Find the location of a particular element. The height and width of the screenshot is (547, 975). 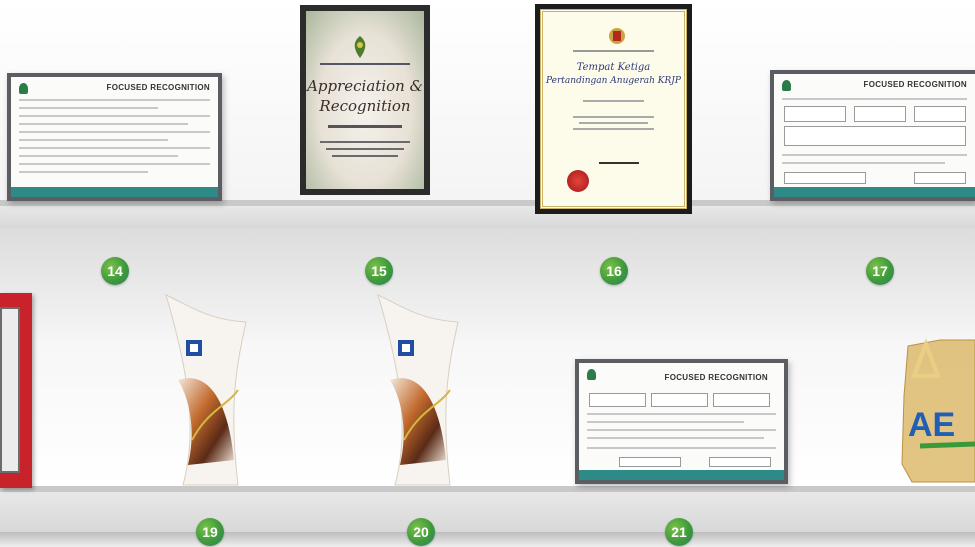

item-number-15: 15 is located at coordinates (379, 271).